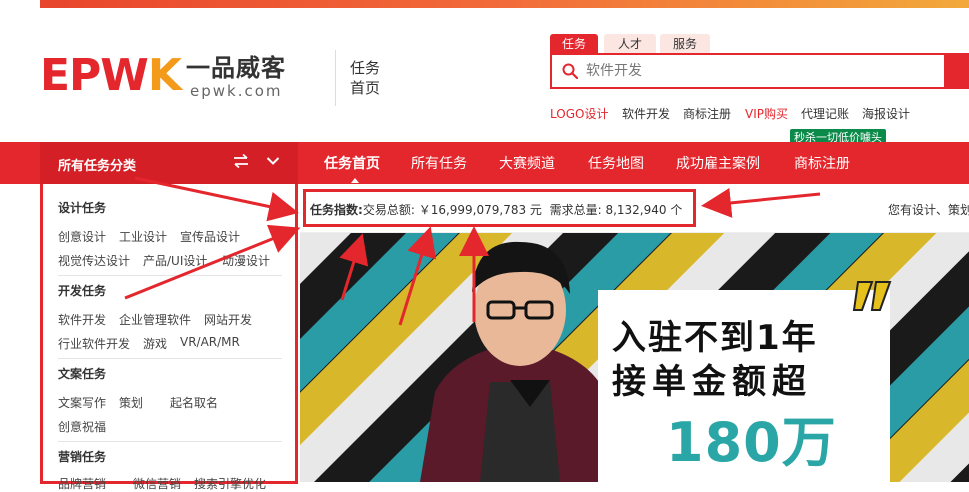 The height and width of the screenshot is (492, 969). I want to click on category-item: VR/AR/MR, so click(210, 342).